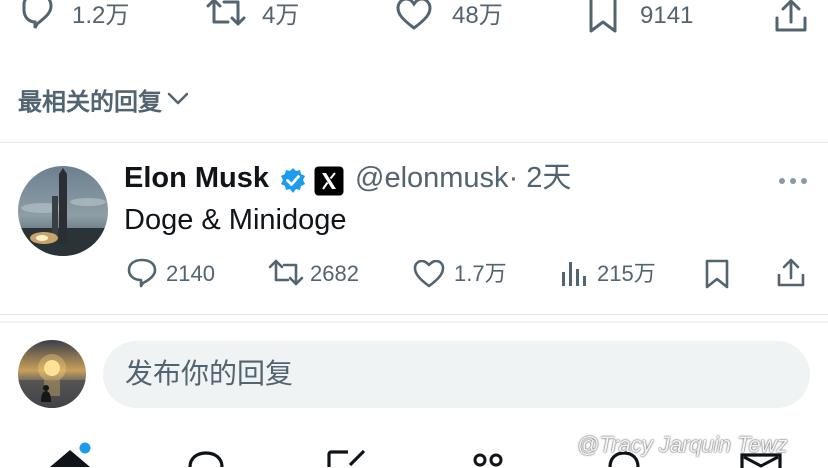  What do you see at coordinates (793, 181) in the screenshot?
I see `more-options-icon` at bounding box center [793, 181].